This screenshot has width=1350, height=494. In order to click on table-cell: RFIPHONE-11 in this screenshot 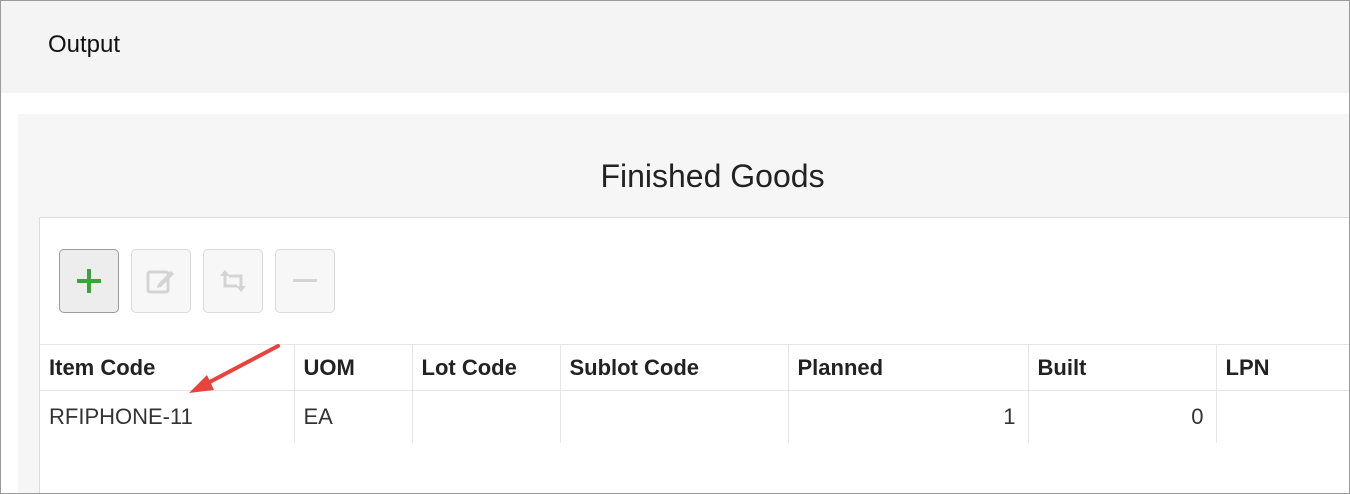, I will do `click(167, 416)`.